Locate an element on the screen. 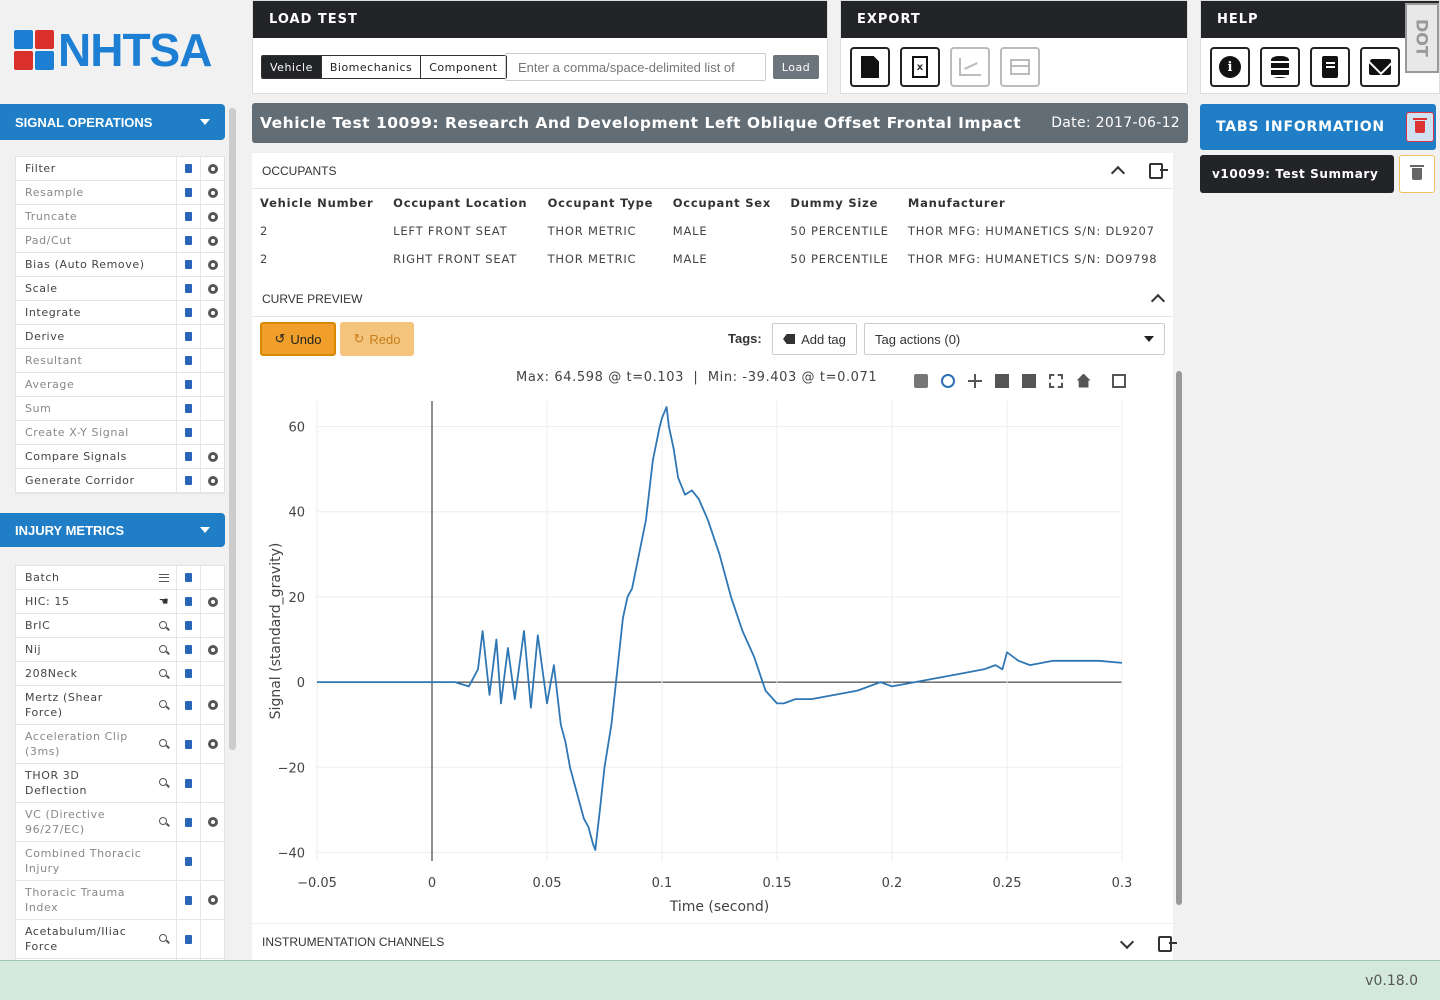  delete-tab-button is located at coordinates (1417, 174).